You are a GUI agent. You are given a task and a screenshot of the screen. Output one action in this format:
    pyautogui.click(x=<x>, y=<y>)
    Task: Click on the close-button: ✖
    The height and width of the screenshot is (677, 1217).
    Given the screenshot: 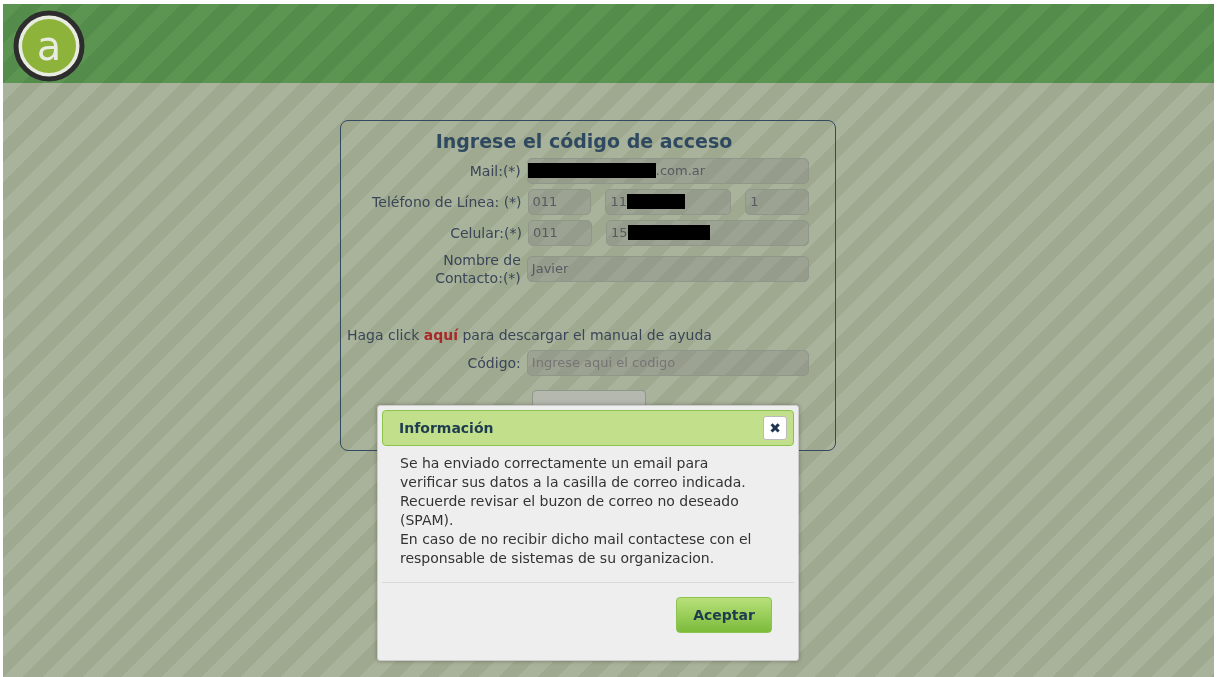 What is the action you would take?
    pyautogui.click(x=775, y=428)
    